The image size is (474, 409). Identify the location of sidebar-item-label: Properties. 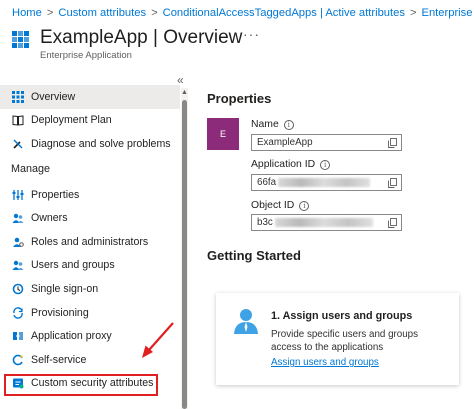
(55, 194).